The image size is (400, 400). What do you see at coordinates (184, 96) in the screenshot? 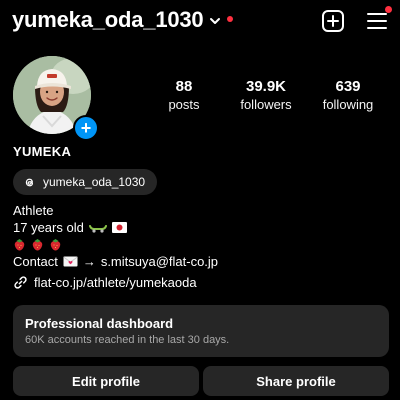
I see `stat-posts: 88 posts` at bounding box center [184, 96].